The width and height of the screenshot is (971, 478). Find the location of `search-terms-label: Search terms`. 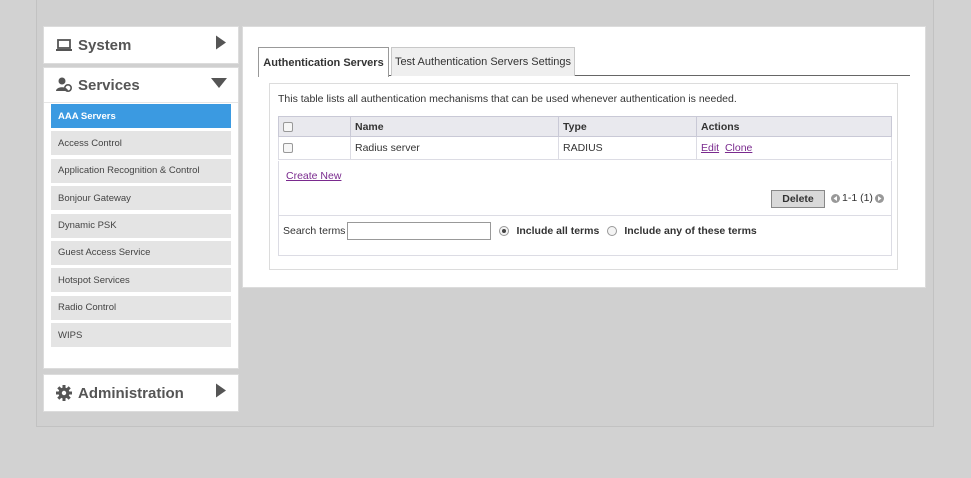

search-terms-label: Search terms is located at coordinates (314, 231).